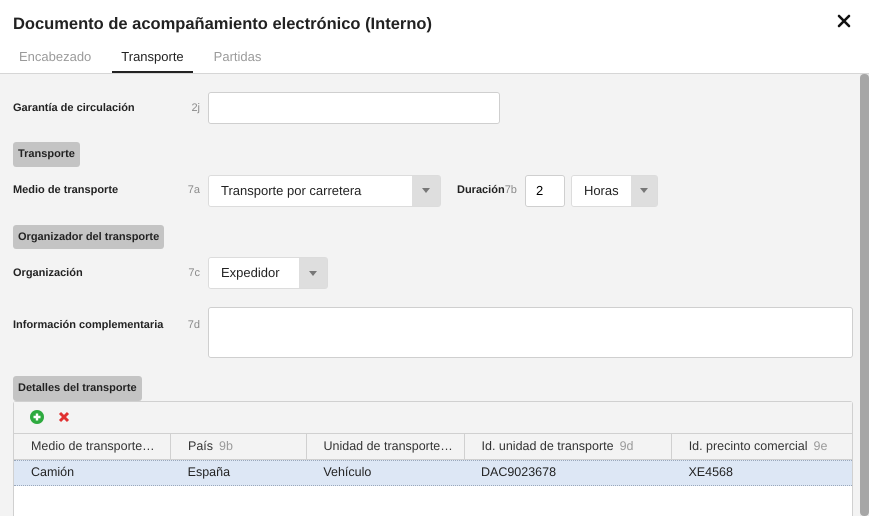 The width and height of the screenshot is (869, 516). What do you see at coordinates (510, 190) in the screenshot?
I see `field-code: 7b` at bounding box center [510, 190].